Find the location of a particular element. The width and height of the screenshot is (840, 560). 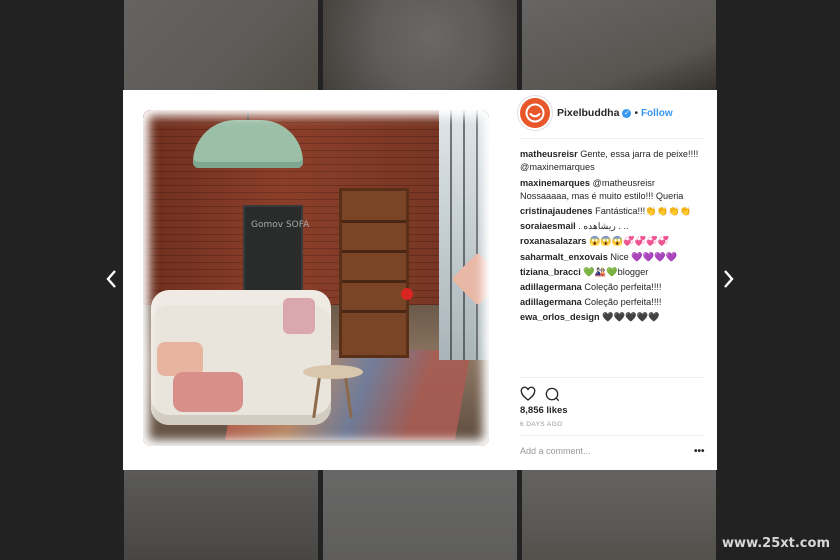

more-options-icon: ••• is located at coordinates (699, 451).